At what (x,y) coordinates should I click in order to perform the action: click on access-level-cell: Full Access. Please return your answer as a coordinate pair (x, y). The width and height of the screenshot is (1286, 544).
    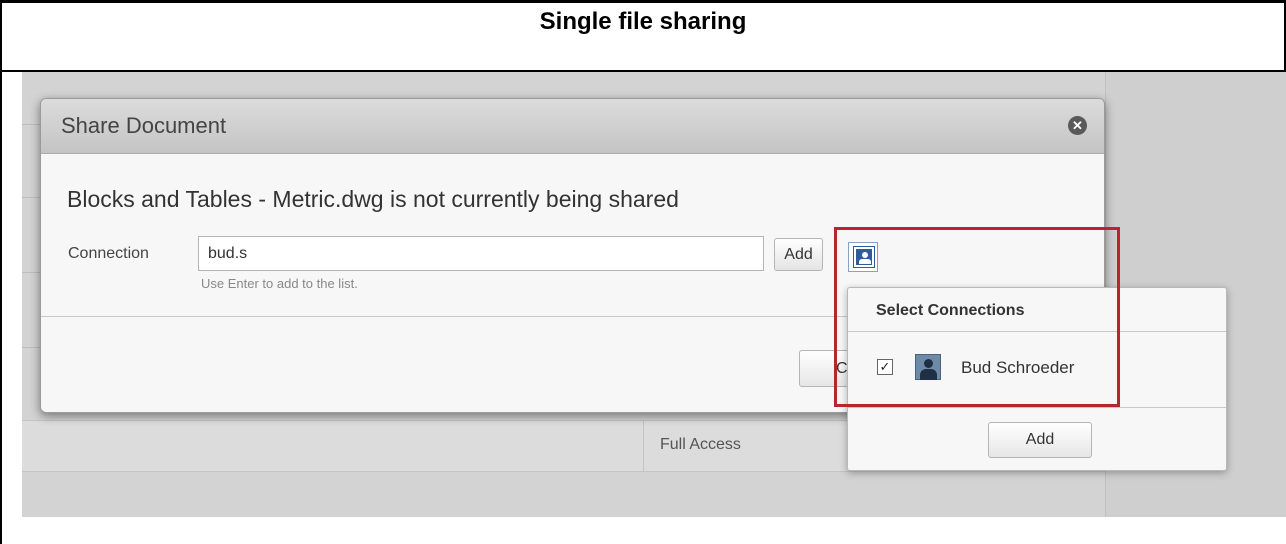
    Looking at the image, I should click on (700, 444).